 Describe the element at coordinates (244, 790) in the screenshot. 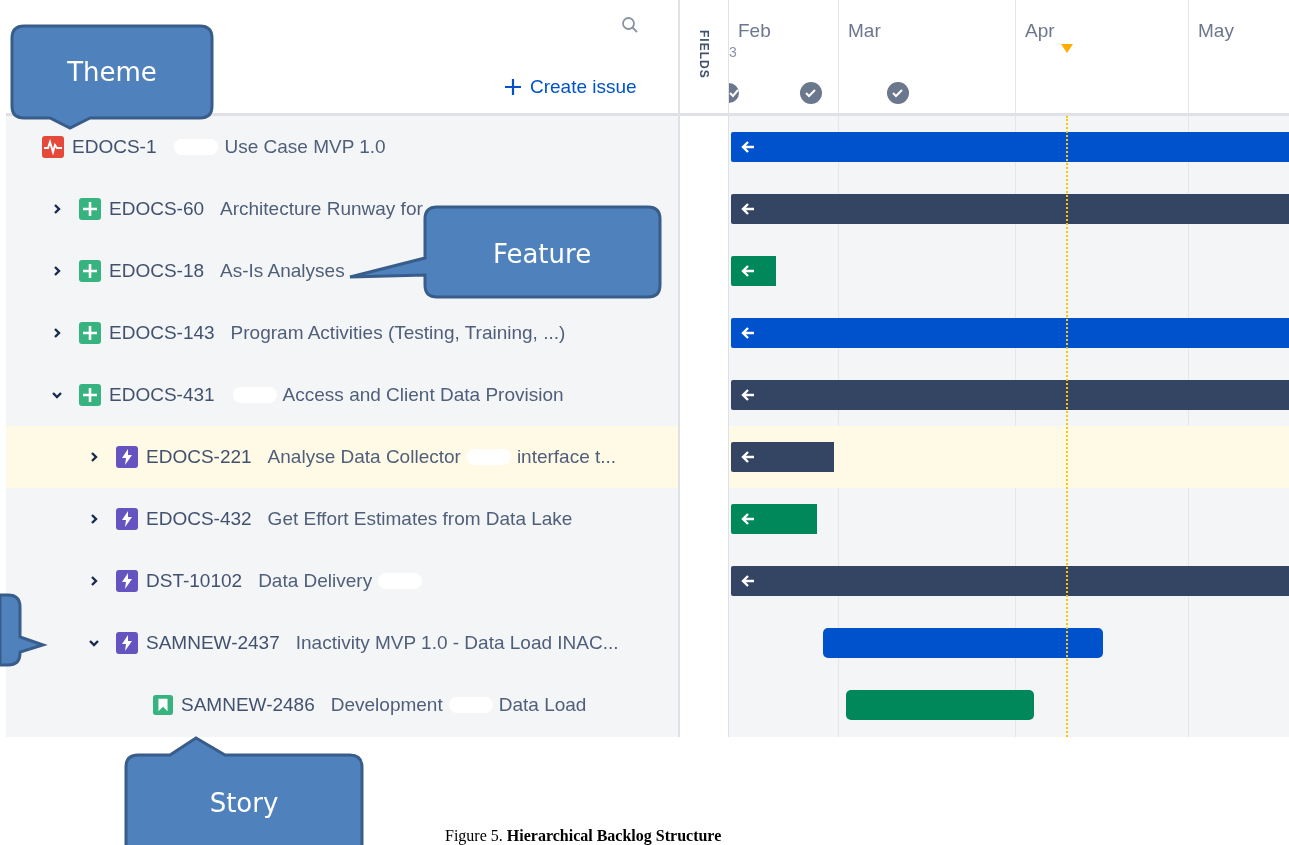

I see `callout-tooltip: Story` at that location.